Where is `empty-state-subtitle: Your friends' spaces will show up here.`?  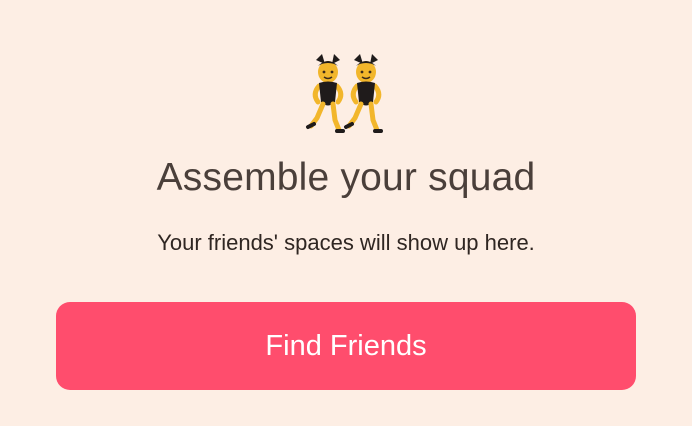
empty-state-subtitle: Your friends' spaces will show up here. is located at coordinates (346, 242).